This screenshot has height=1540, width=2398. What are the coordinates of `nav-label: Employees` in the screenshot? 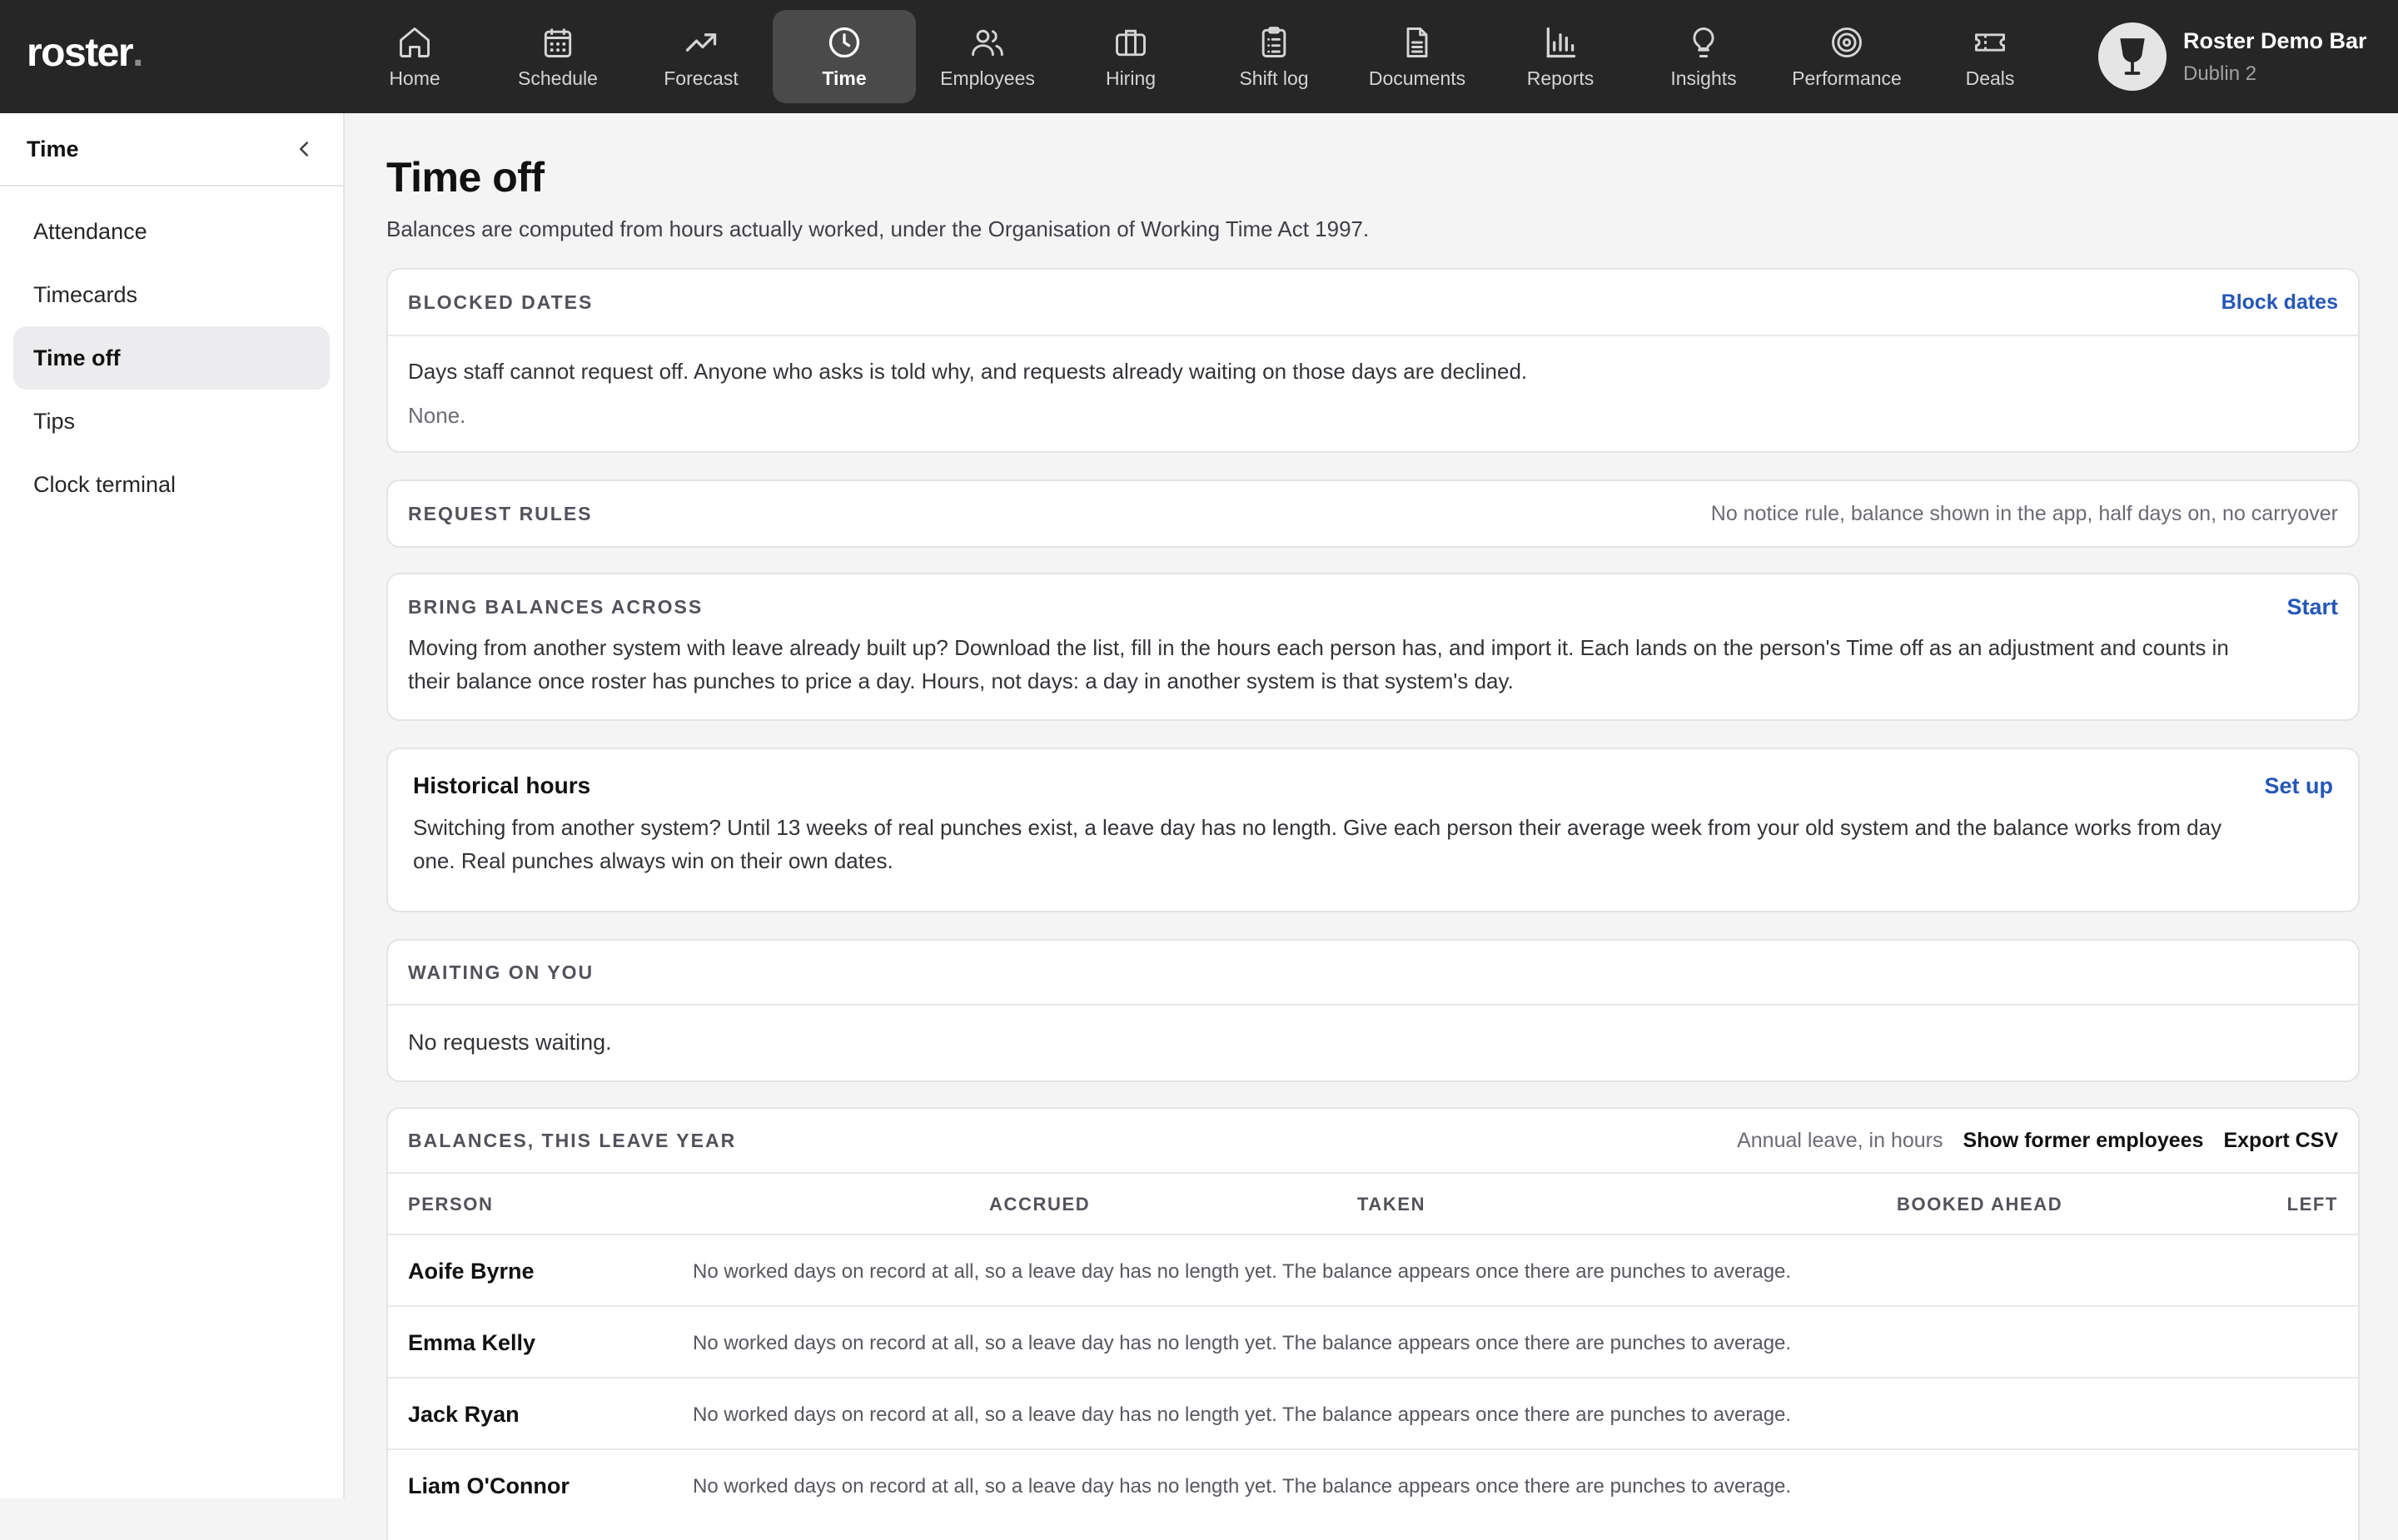 It's located at (988, 78).